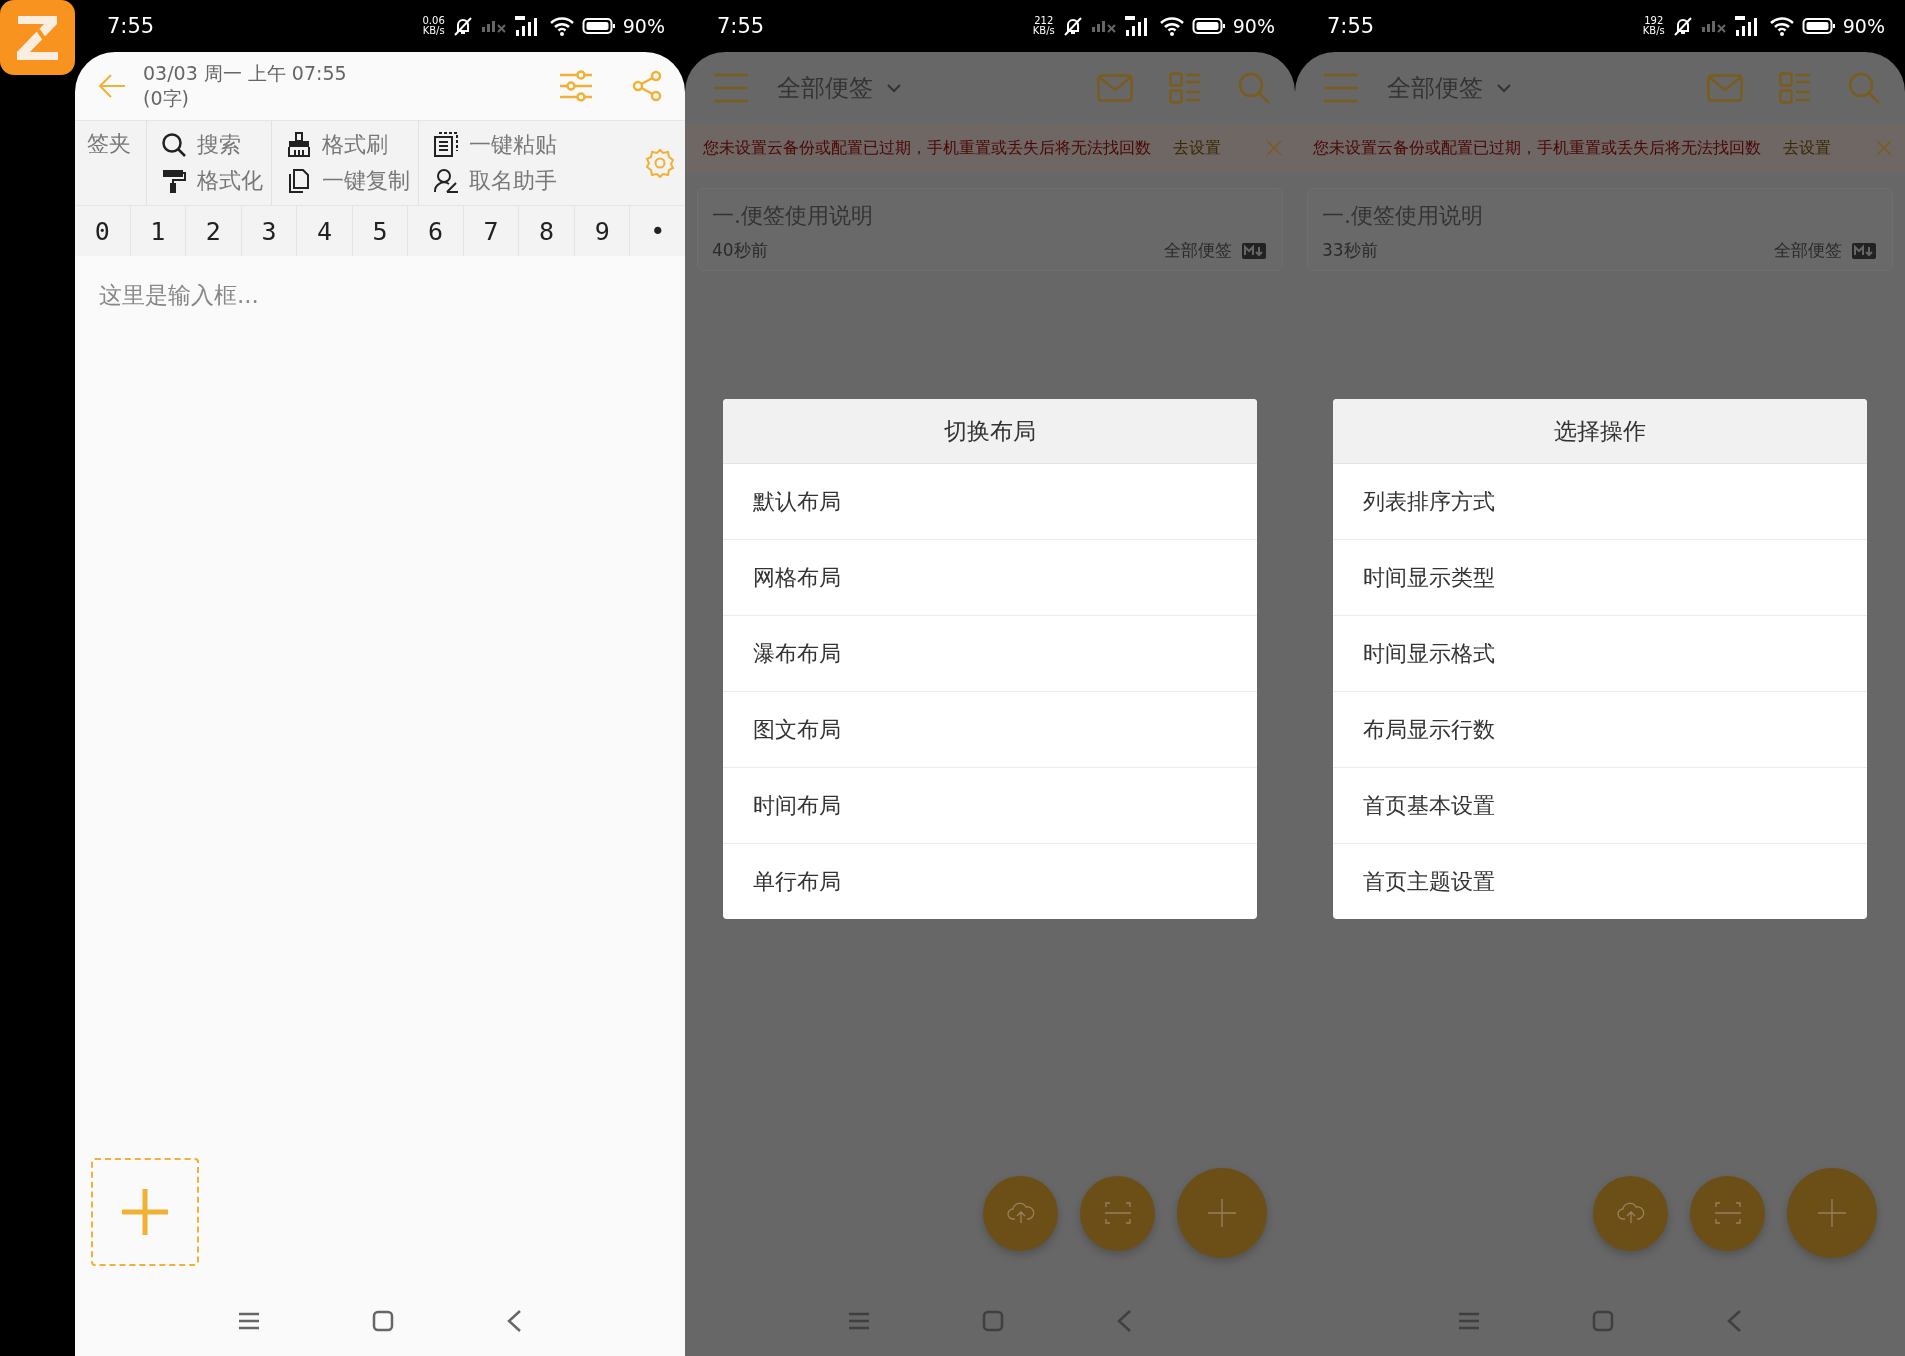  Describe the element at coordinates (433, 21) in the screenshot. I see `network-speed: 0.06` at that location.